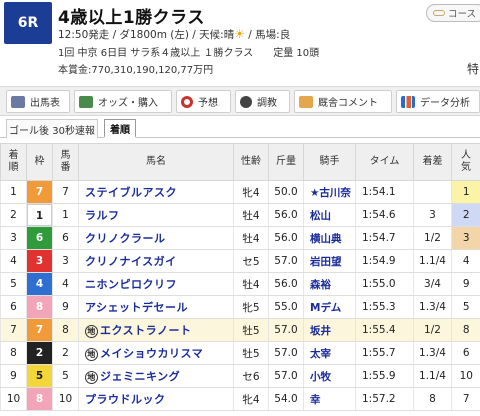  Describe the element at coordinates (13, 261) in the screenshot. I see `rank-cell: 4` at that location.